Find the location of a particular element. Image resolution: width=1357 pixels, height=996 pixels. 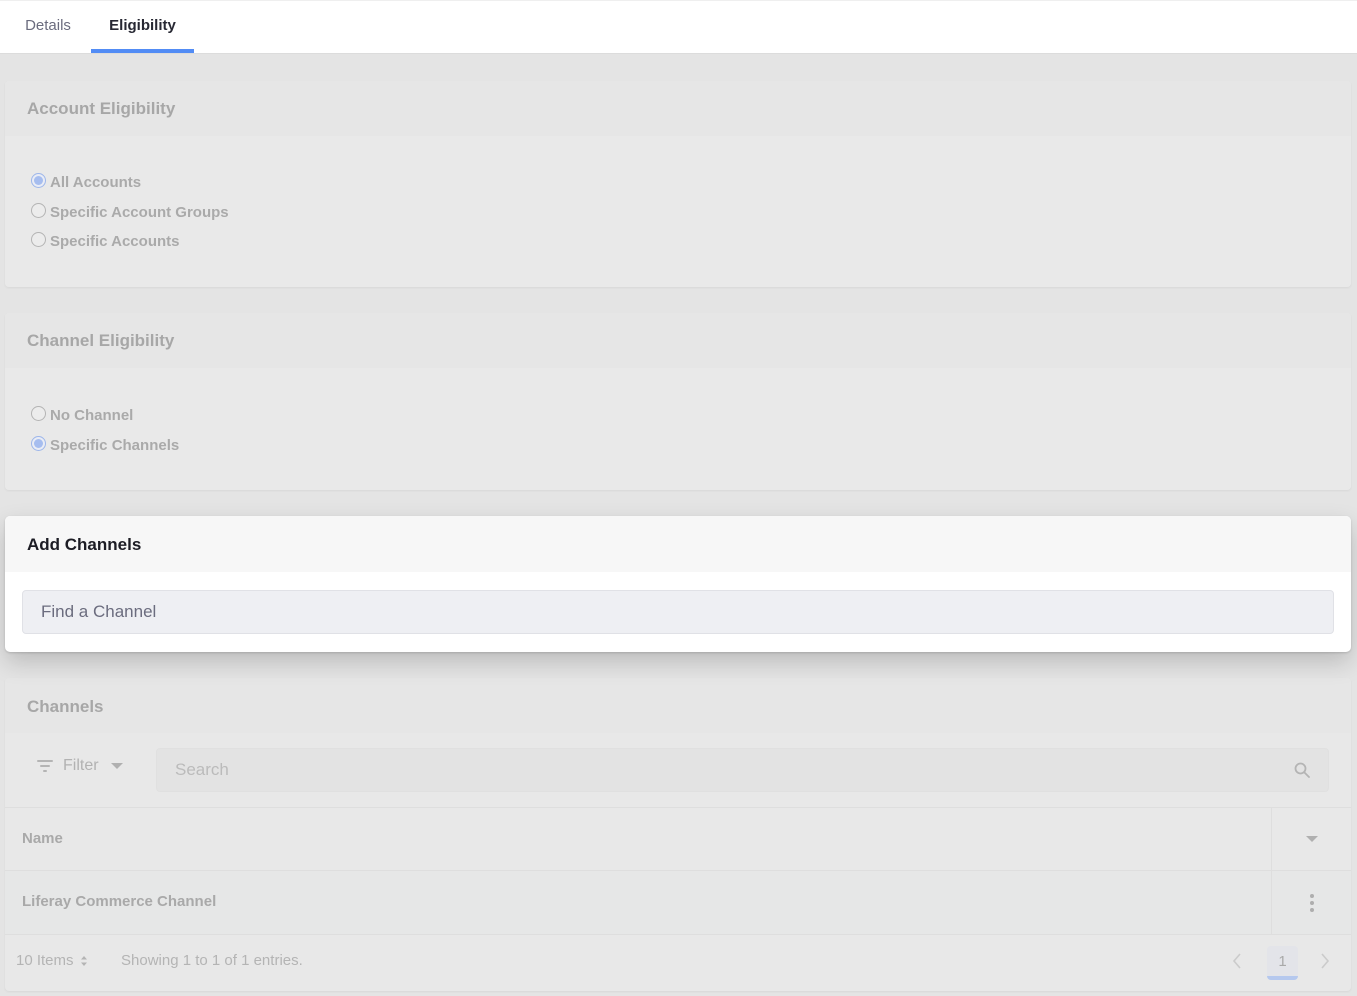

items-per-page-label: 10 Items is located at coordinates (45, 960).